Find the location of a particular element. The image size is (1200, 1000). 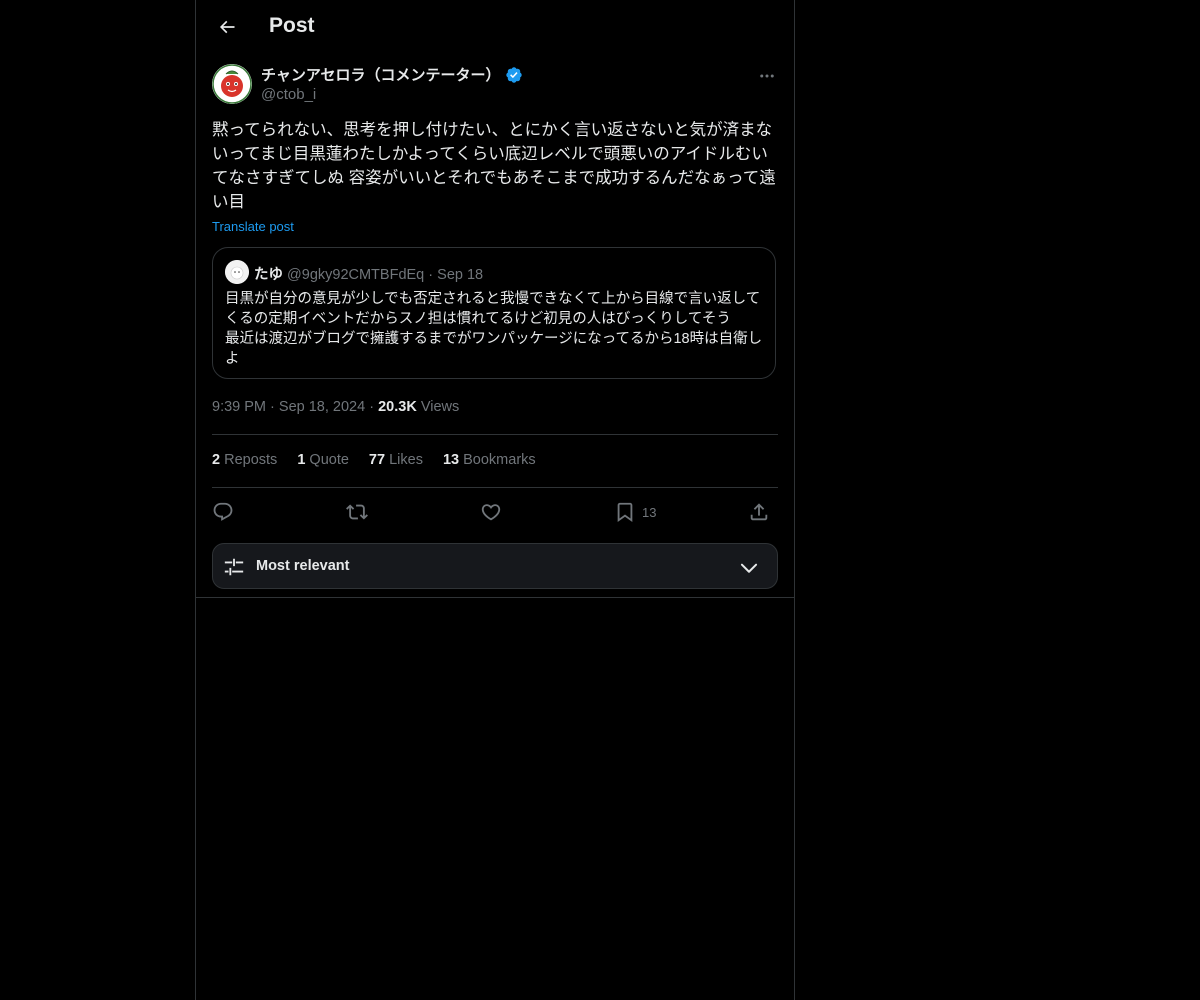

avatar-image is located at coordinates (232, 84).